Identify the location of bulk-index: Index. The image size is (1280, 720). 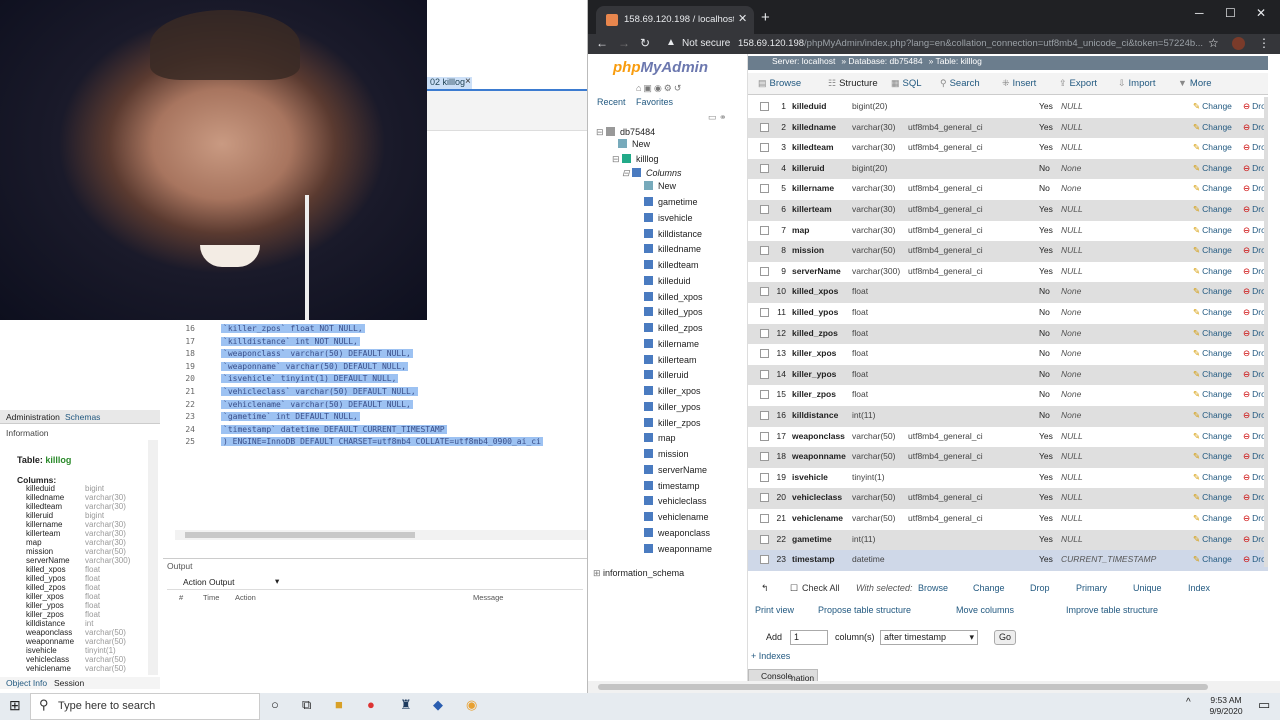
(1199, 588).